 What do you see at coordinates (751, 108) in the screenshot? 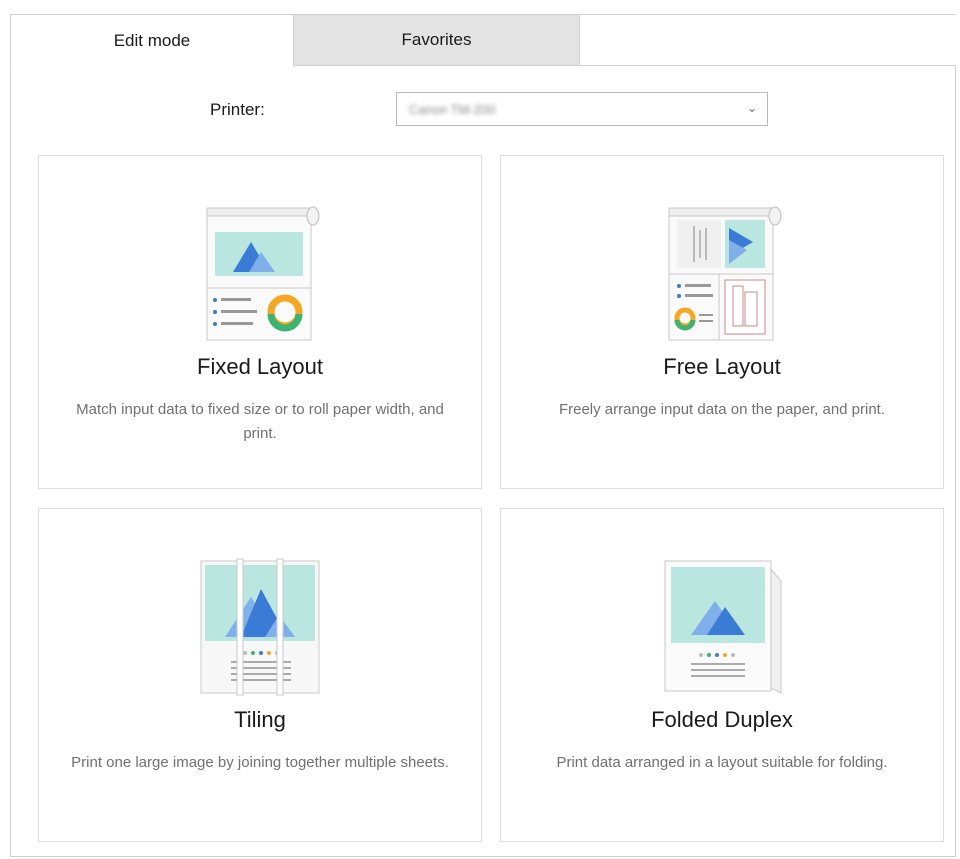
I see `chevron-down-icon: ⌄` at bounding box center [751, 108].